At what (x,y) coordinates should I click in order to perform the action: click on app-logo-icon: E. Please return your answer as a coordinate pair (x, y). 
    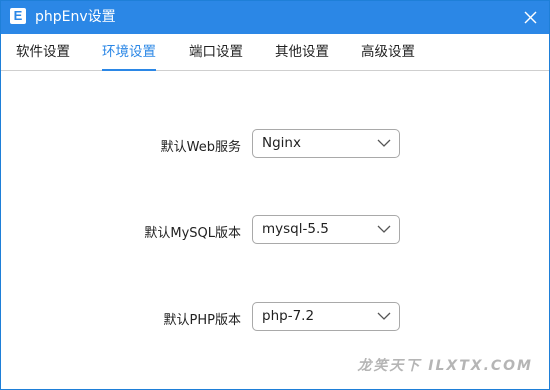
    Looking at the image, I should click on (18, 16).